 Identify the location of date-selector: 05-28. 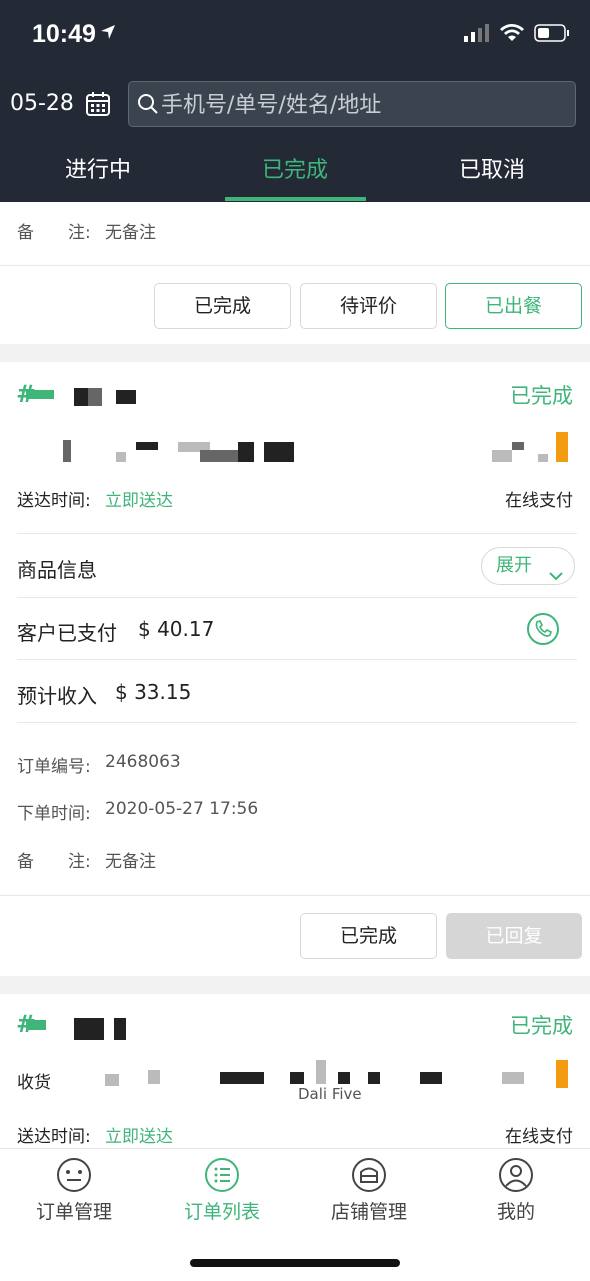
(42, 103).